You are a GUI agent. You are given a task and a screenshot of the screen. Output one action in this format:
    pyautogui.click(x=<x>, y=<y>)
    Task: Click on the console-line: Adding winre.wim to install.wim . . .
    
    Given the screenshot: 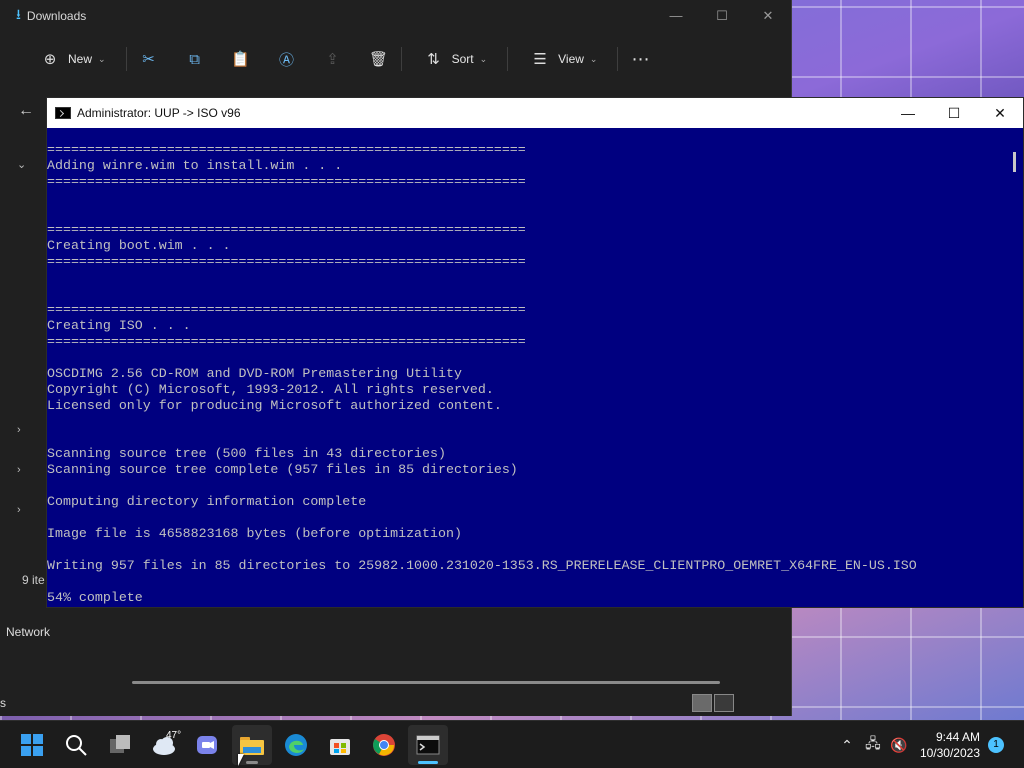 What is the action you would take?
    pyautogui.click(x=195, y=165)
    